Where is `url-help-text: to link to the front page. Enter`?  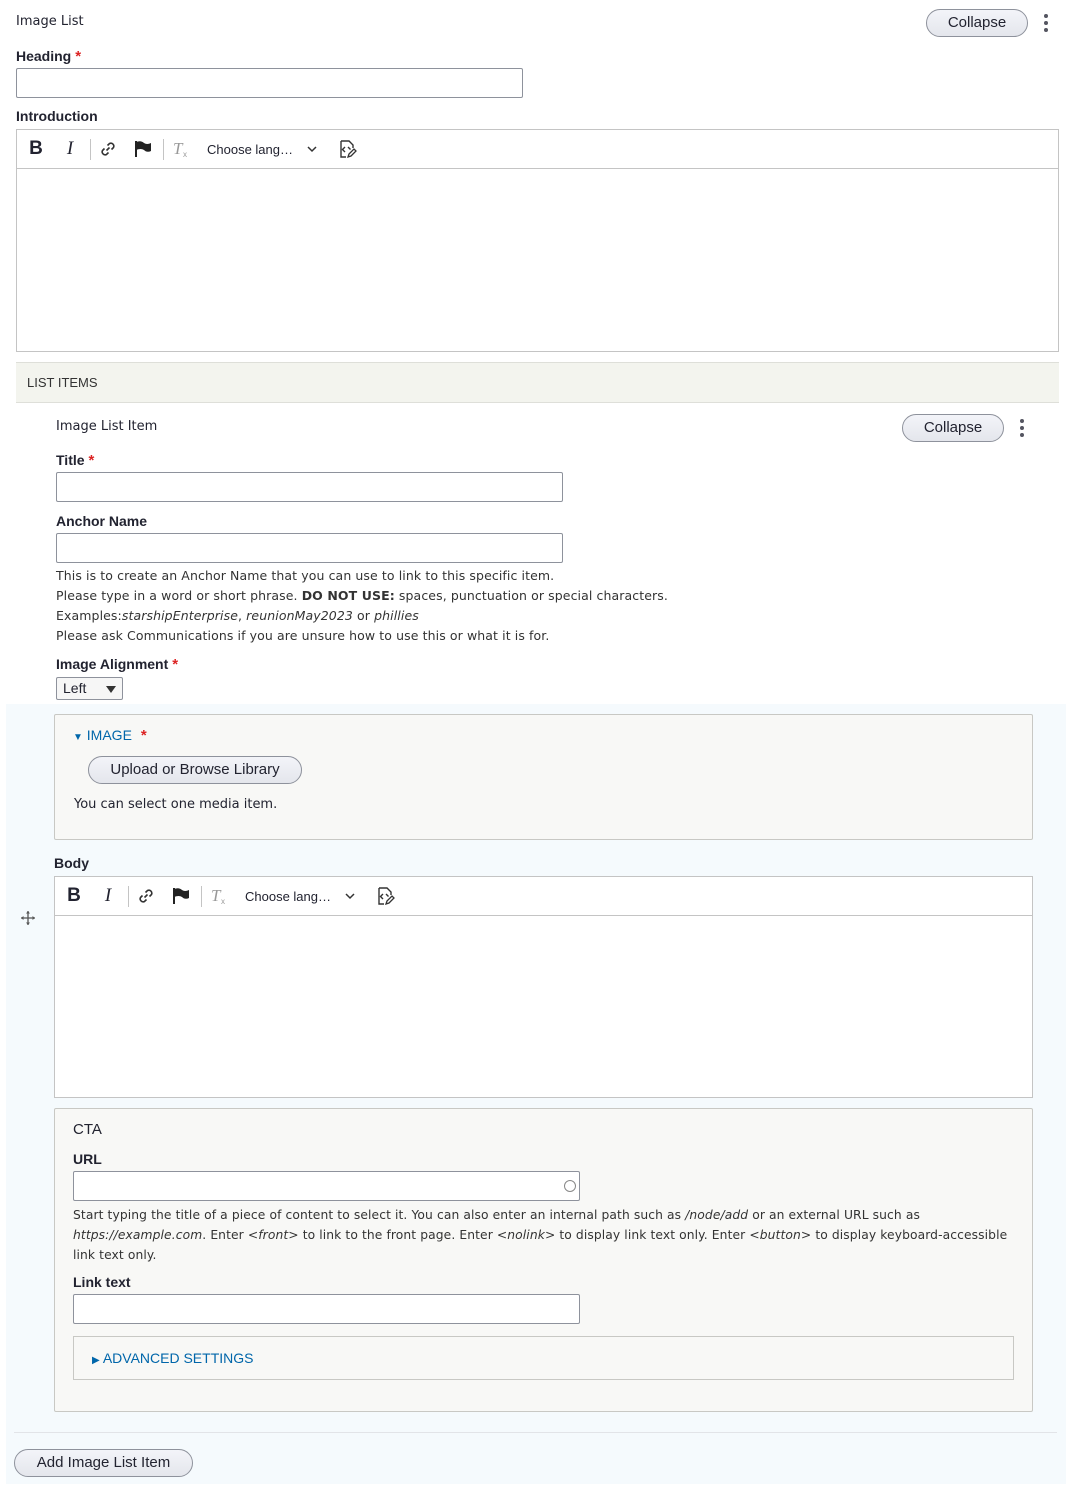
url-help-text: to link to the front page. Enter is located at coordinates (397, 1235).